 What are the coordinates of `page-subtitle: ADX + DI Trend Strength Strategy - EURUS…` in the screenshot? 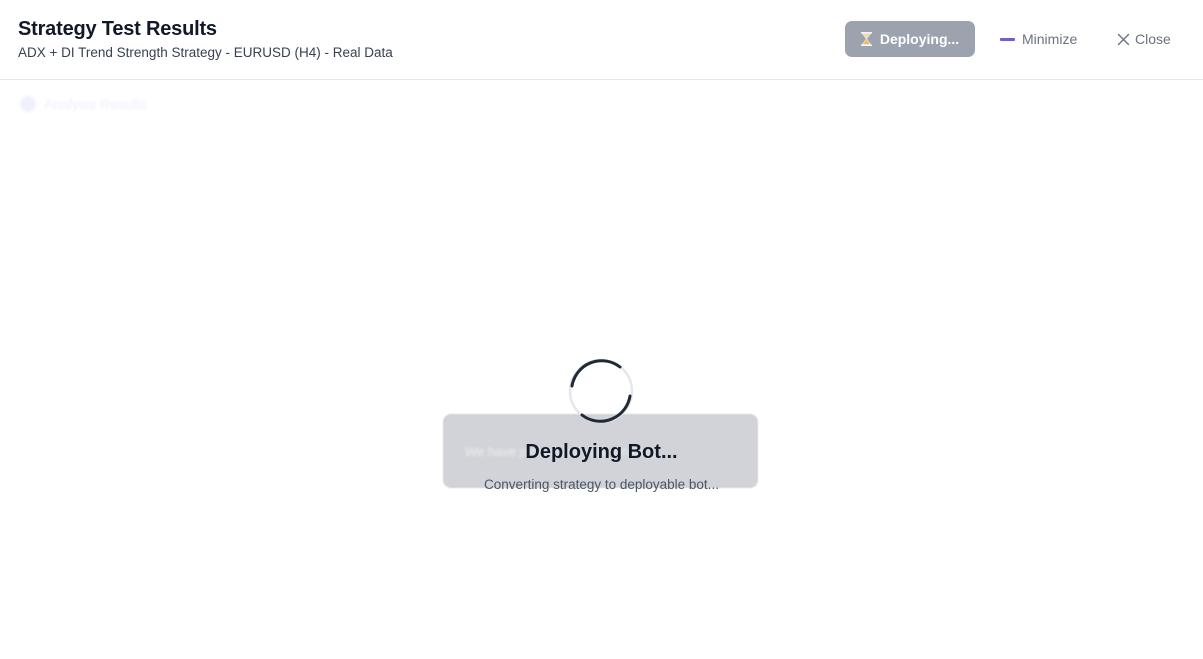 It's located at (205, 52).